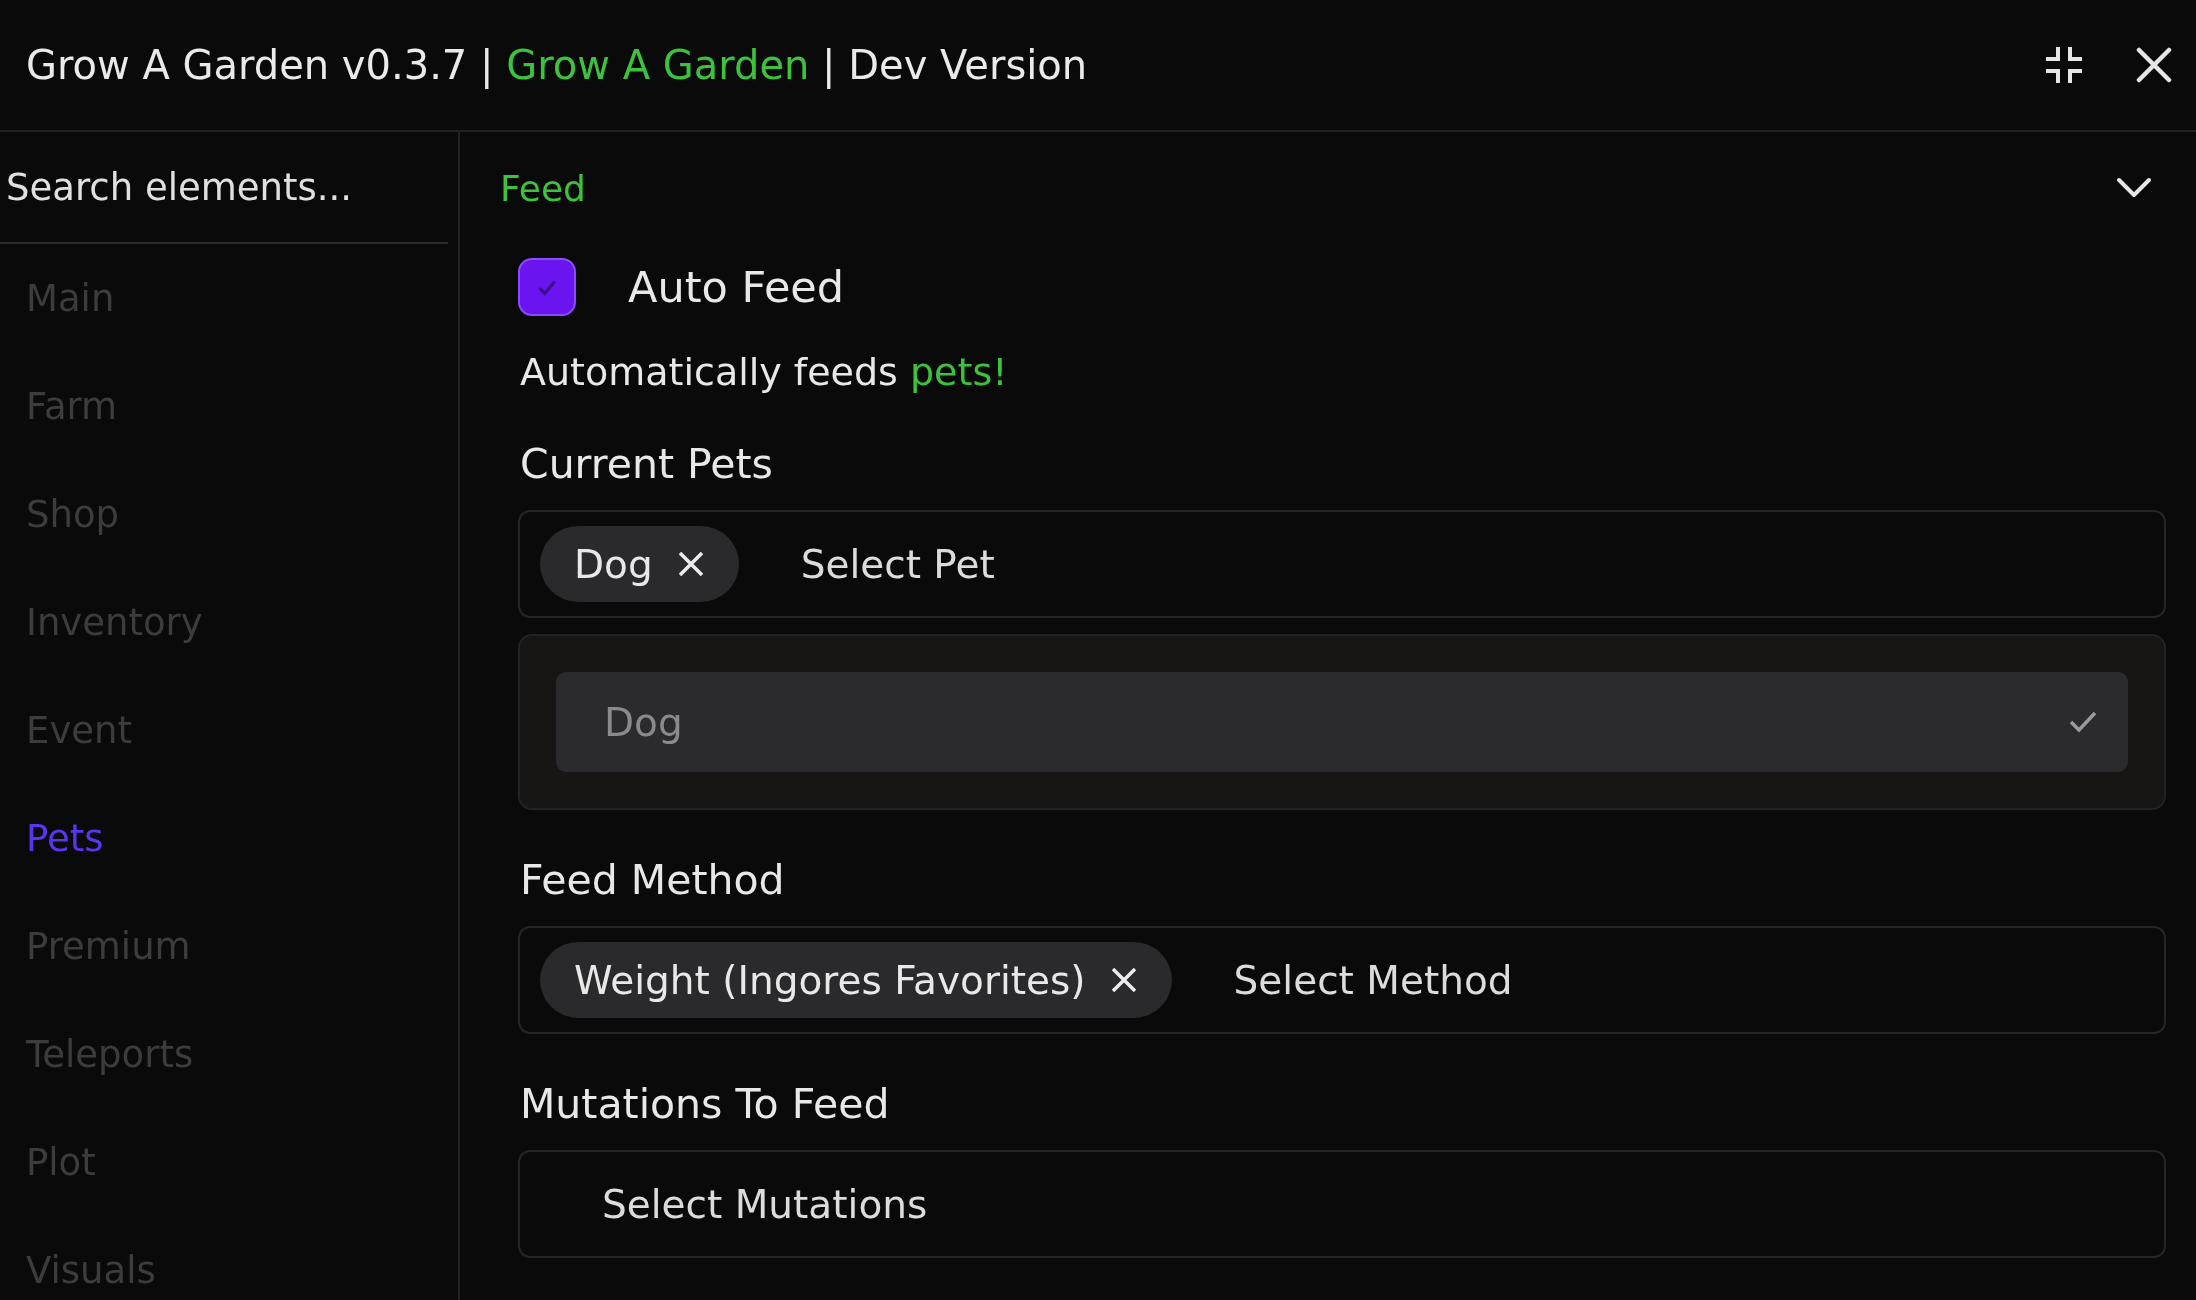 This screenshot has width=2196, height=1300. What do you see at coordinates (557, 65) in the screenshot?
I see `window-title: Grow A Garden v0.3.7 | Grow A Garden | Dev Version` at bounding box center [557, 65].